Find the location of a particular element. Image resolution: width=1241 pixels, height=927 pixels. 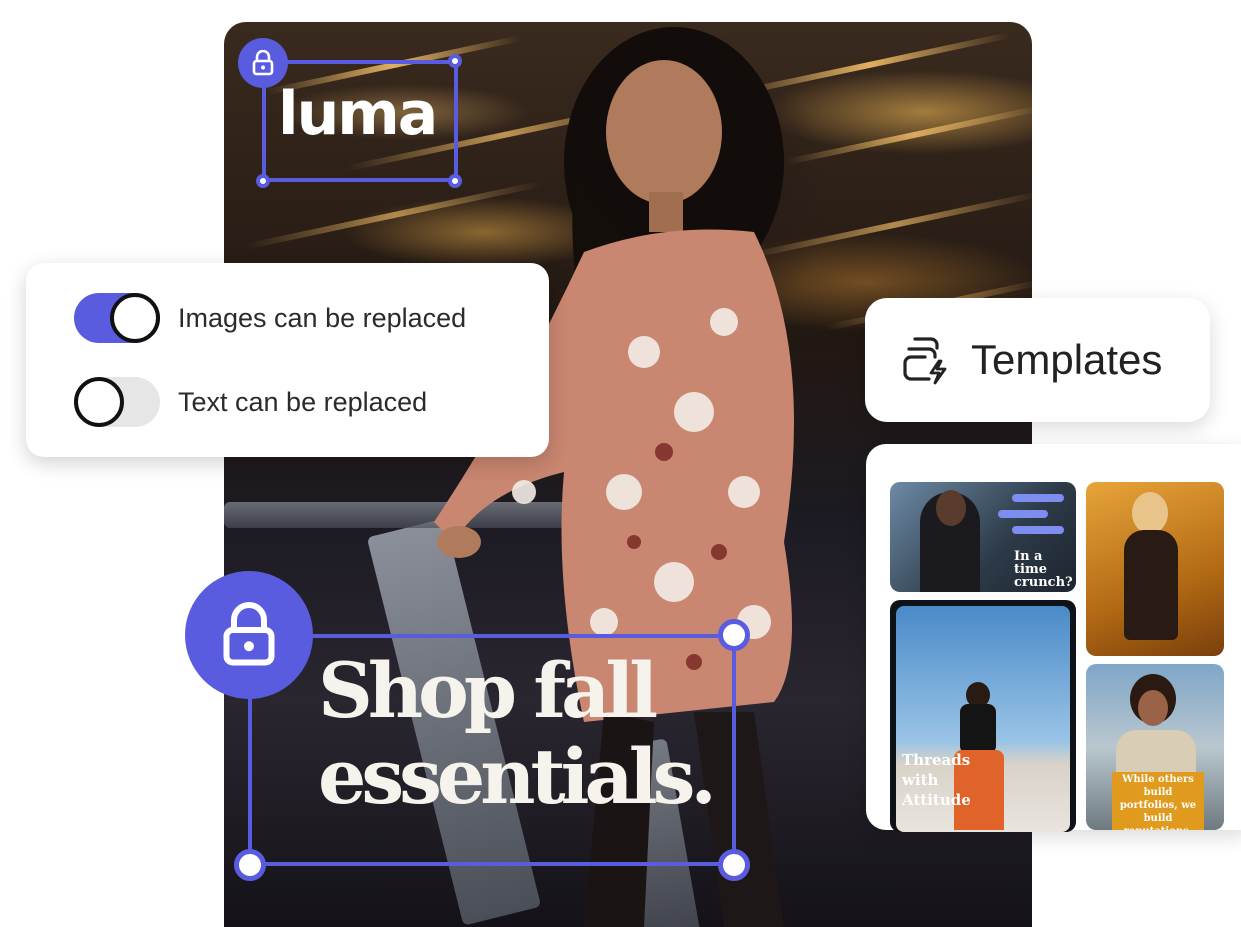

template-caption: In a time crunch? is located at coordinates (1043, 569).